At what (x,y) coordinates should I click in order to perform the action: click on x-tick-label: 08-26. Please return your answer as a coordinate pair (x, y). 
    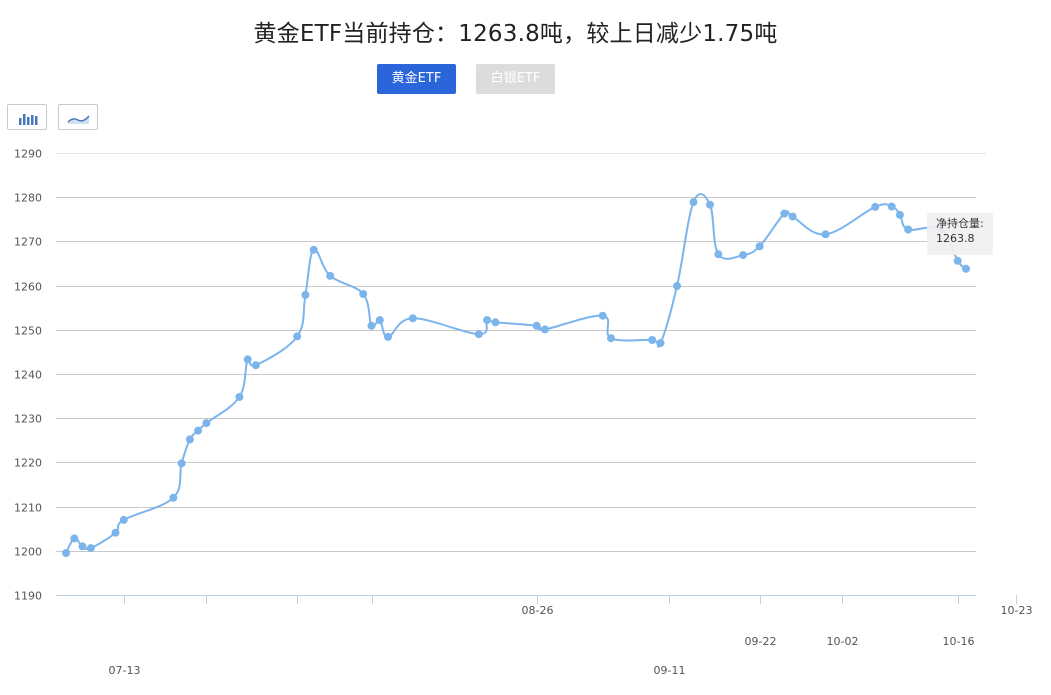
    Looking at the image, I should click on (538, 610).